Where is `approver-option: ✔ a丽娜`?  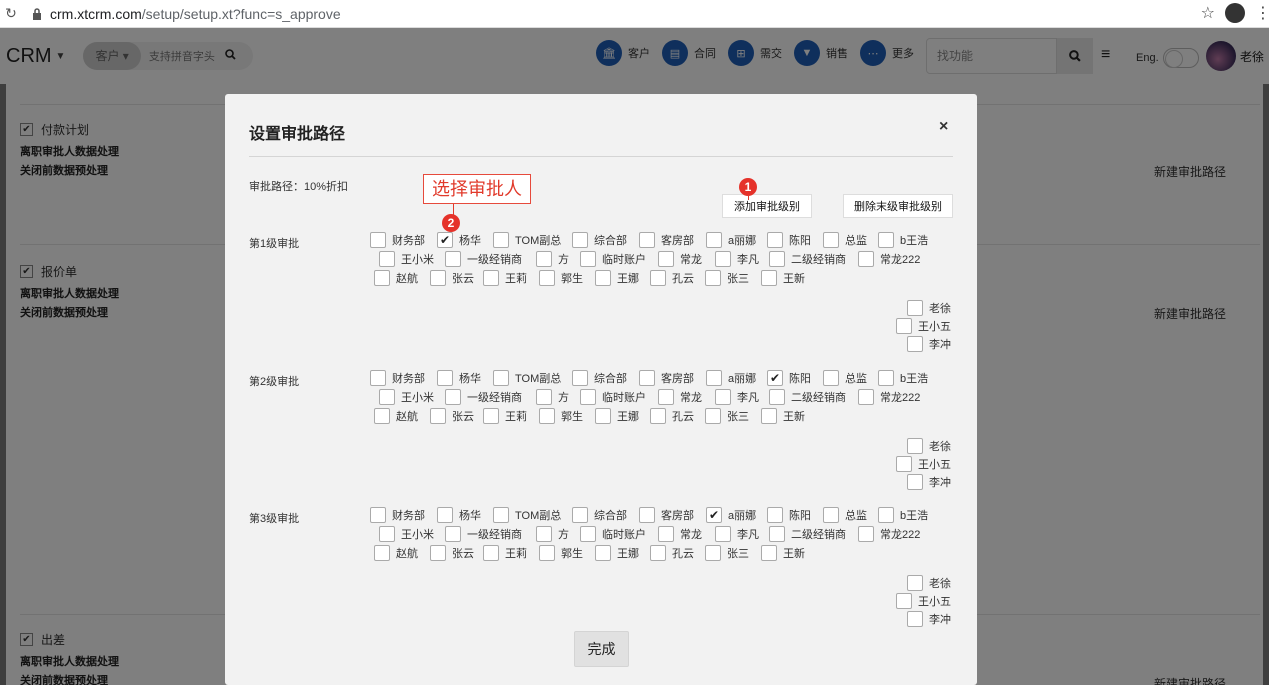
approver-option: ✔ a丽娜 is located at coordinates (731, 515).